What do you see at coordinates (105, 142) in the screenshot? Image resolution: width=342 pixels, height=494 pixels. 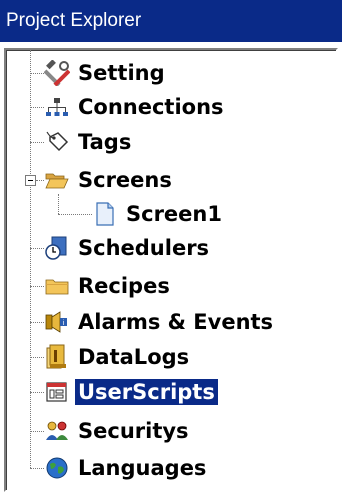 I see `tree-item-label: Tags` at bounding box center [105, 142].